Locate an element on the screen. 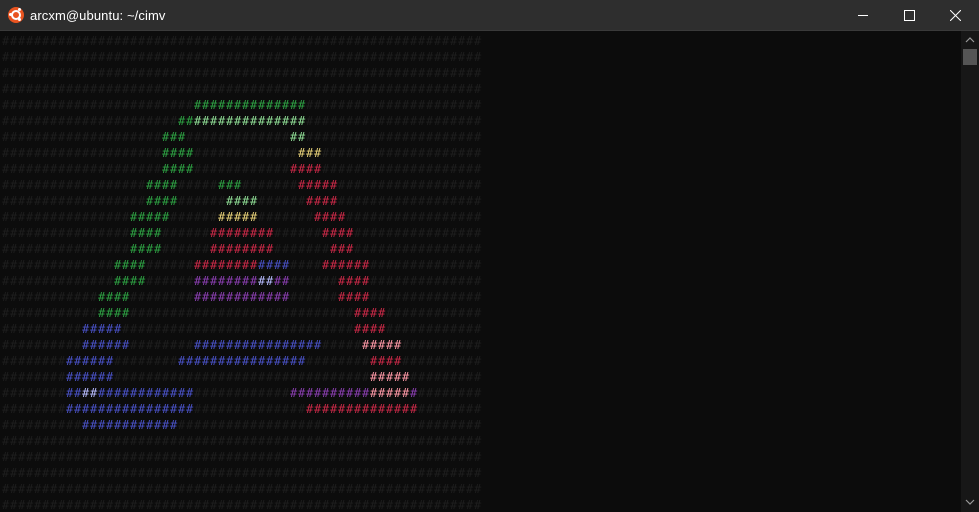  close-button is located at coordinates (955, 15).